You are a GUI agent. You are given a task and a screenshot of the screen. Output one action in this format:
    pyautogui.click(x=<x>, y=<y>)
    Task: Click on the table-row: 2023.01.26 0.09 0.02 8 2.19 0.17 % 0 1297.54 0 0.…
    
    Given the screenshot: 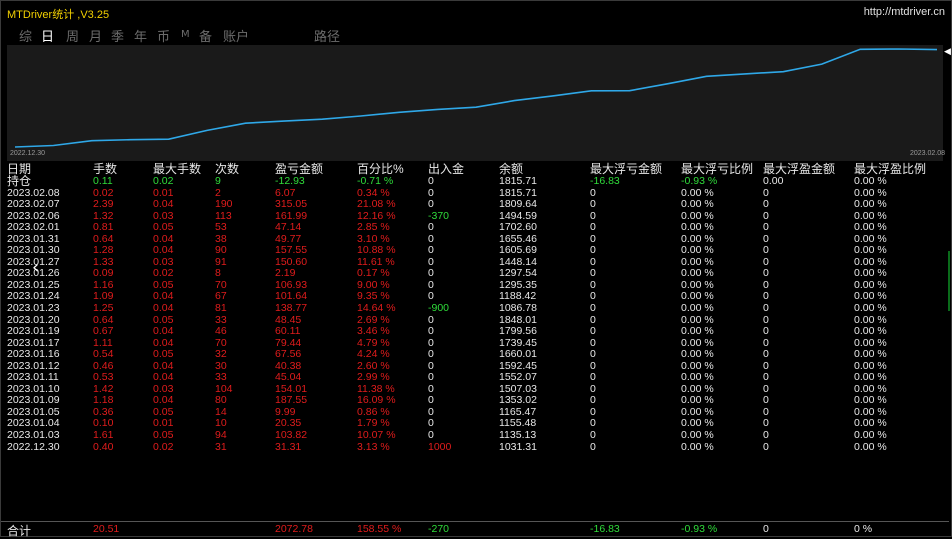 What is the action you would take?
    pyautogui.click(x=475, y=274)
    